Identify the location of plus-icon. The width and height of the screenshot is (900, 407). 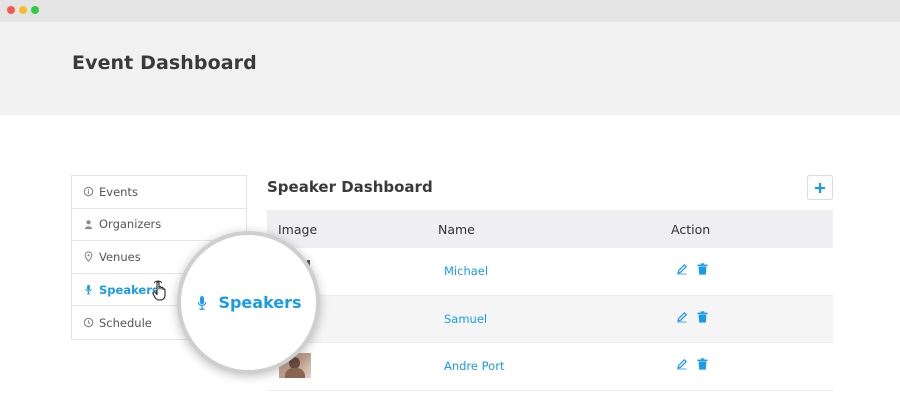
(820, 187).